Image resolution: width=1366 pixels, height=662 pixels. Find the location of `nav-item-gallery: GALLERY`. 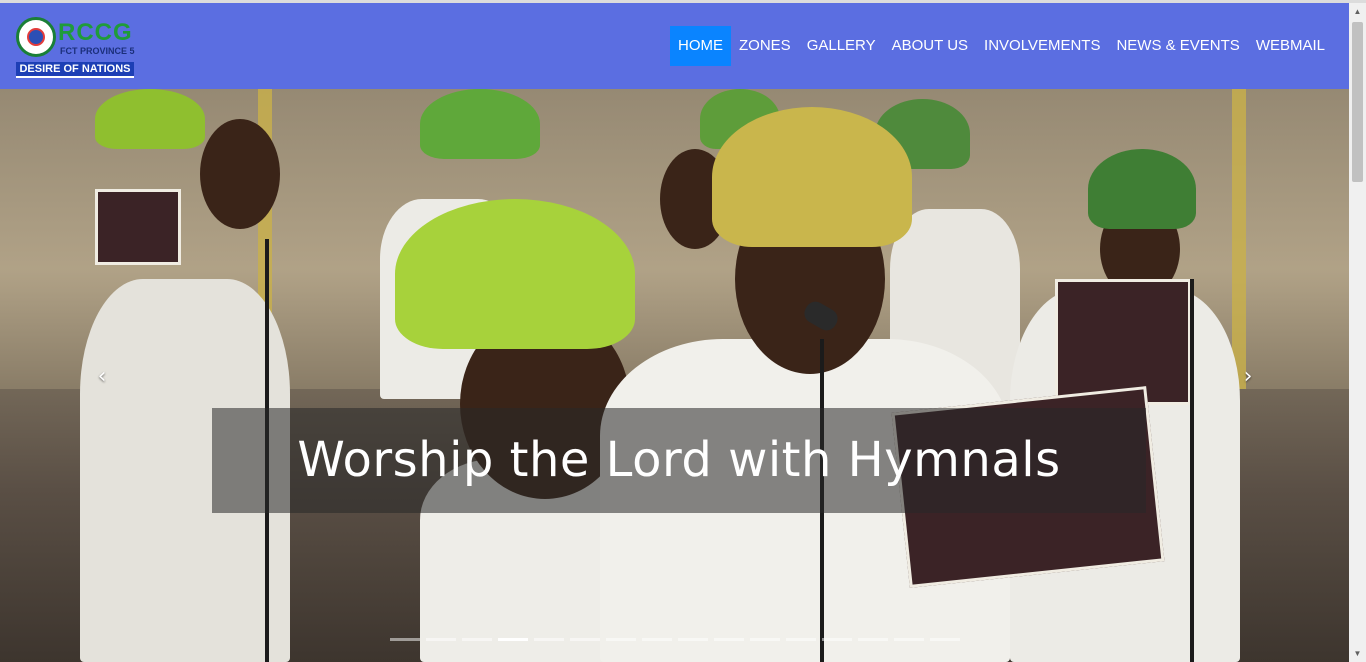

nav-item-gallery: GALLERY is located at coordinates (841, 46).